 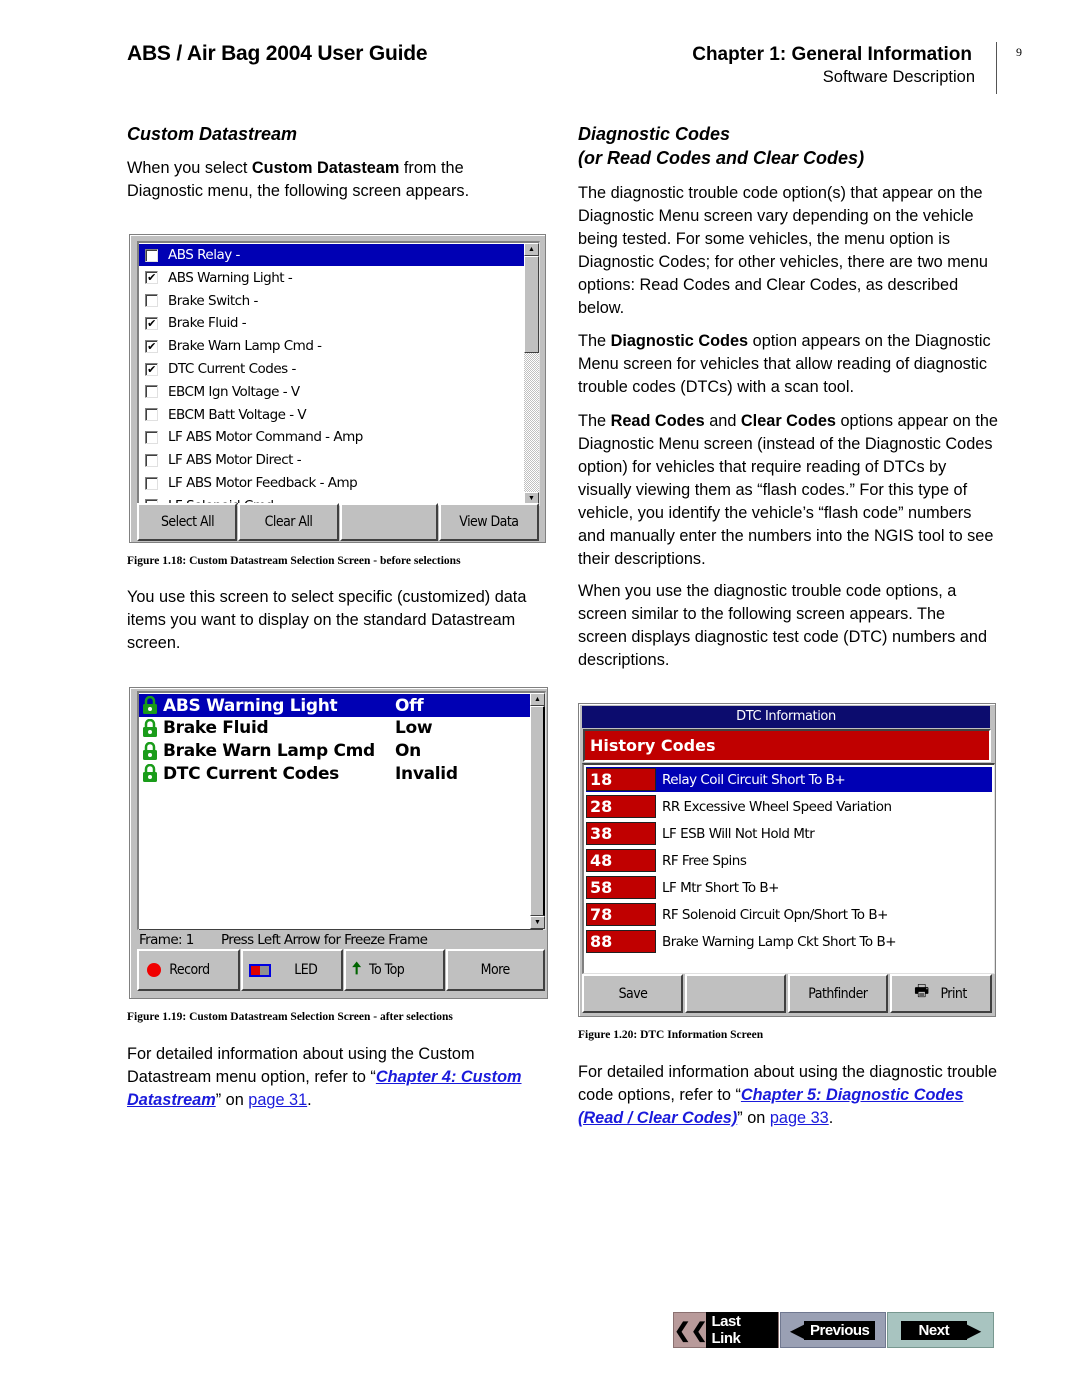 What do you see at coordinates (335, 773) in the screenshot?
I see `datastream-value-row: DTC Current Codes Invalid` at bounding box center [335, 773].